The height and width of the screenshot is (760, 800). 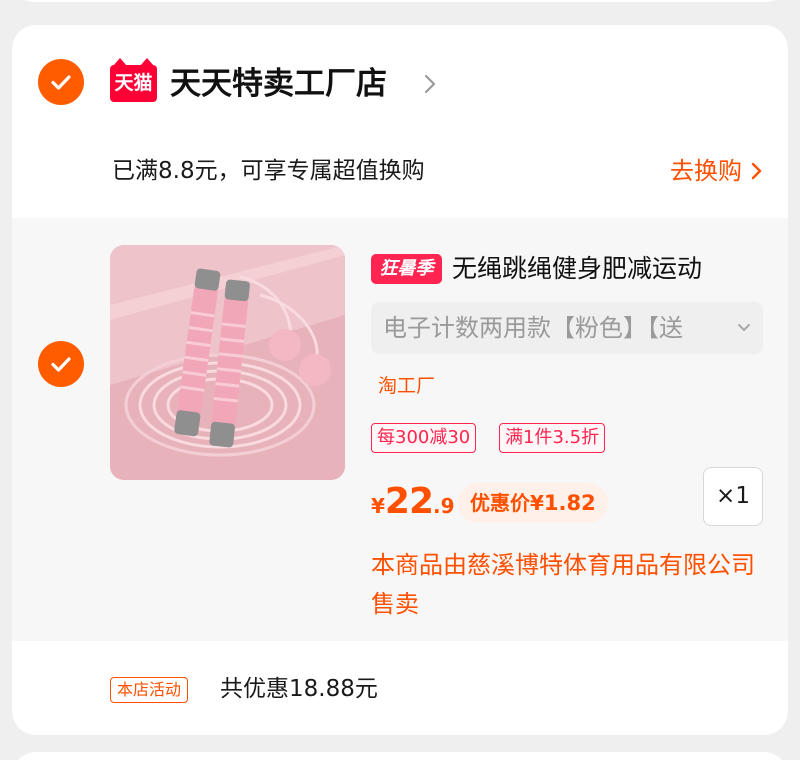 What do you see at coordinates (424, 438) in the screenshot?
I see `coupon-badge: 每300减30` at bounding box center [424, 438].